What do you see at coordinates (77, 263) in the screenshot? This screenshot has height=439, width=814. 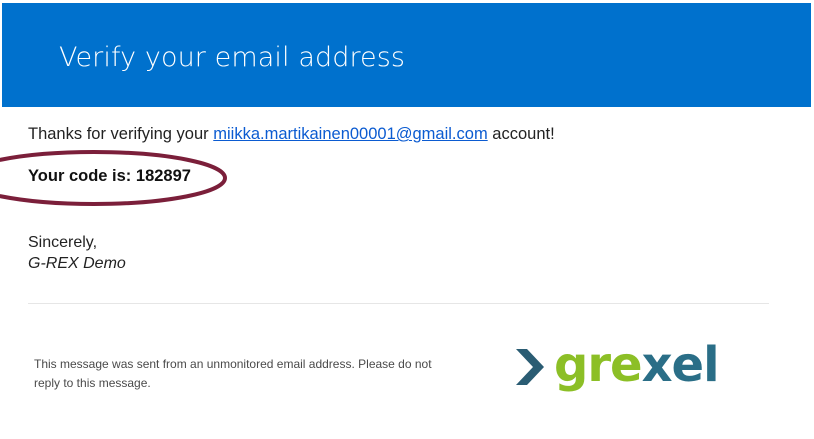 I see `signature-text: G-REX Demo` at bounding box center [77, 263].